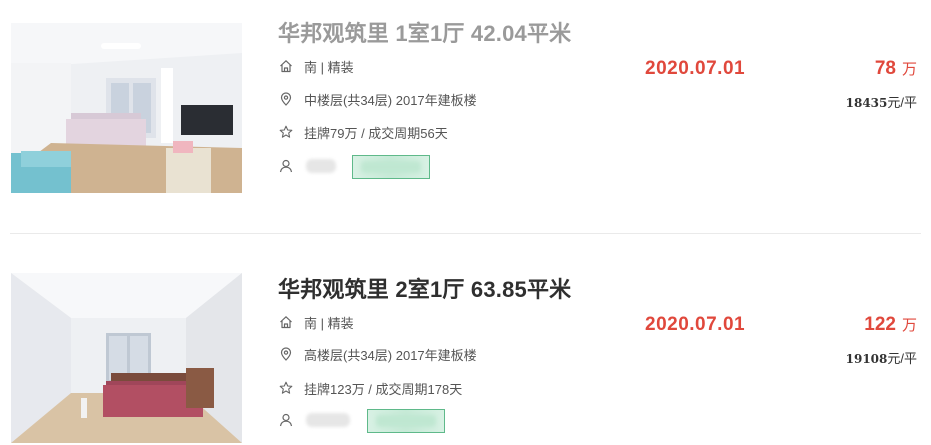 The image size is (931, 445). I want to click on listing-divider, so click(465, 233).